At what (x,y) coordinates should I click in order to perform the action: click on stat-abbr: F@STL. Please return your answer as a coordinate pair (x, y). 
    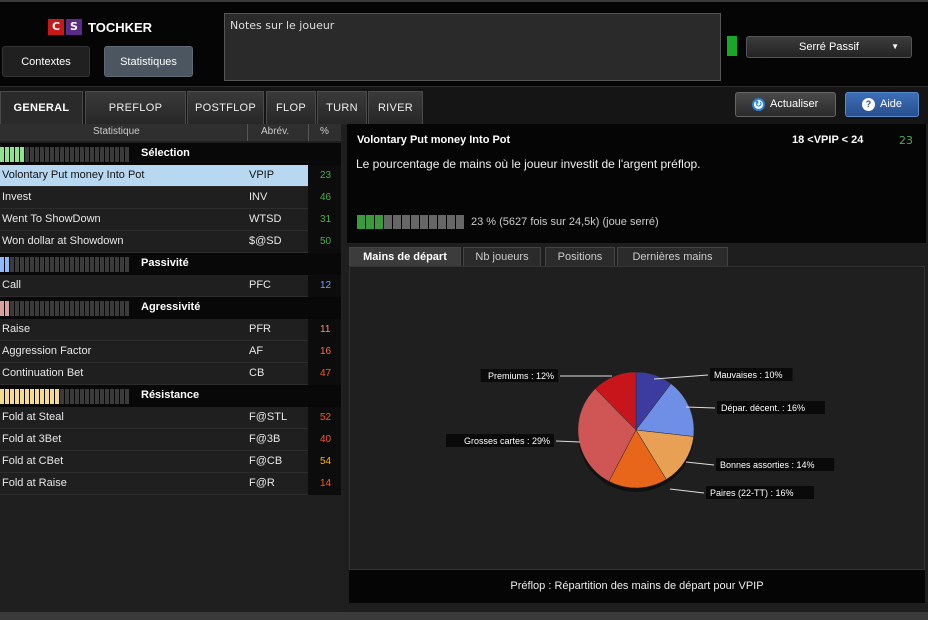
    Looking at the image, I should click on (268, 417).